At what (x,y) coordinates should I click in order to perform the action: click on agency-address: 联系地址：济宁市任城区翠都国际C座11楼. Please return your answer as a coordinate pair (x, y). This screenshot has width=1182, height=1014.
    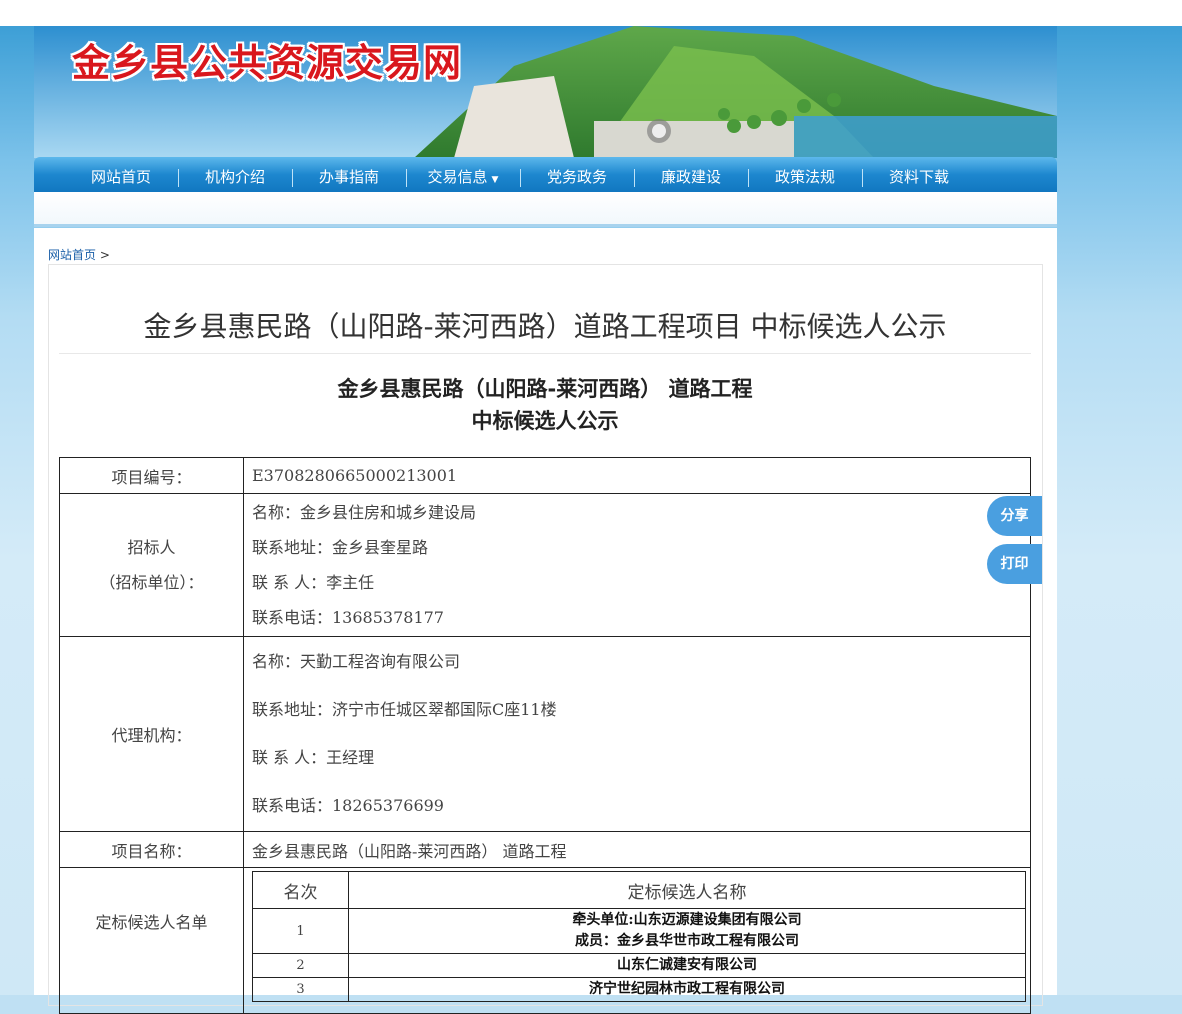
    Looking at the image, I should click on (404, 709).